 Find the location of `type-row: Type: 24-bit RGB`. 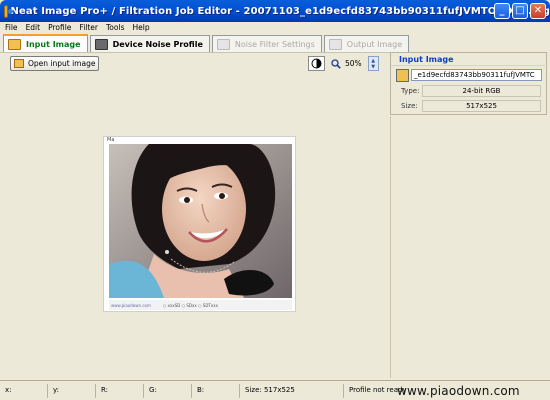

type-row: Type: 24-bit RGB is located at coordinates (471, 91).